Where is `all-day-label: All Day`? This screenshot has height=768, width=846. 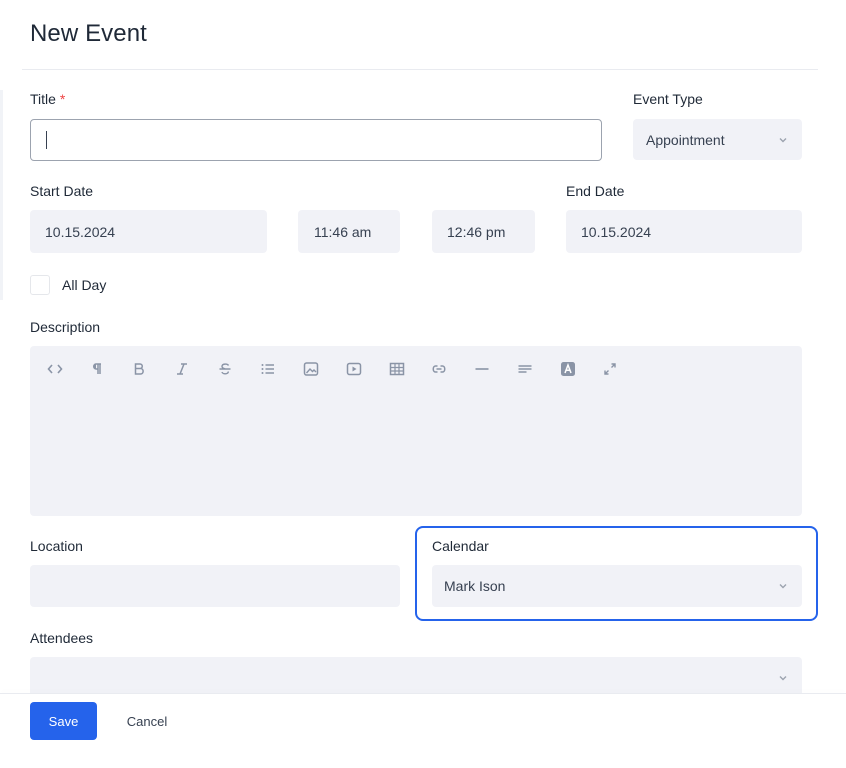 all-day-label: All Day is located at coordinates (84, 285).